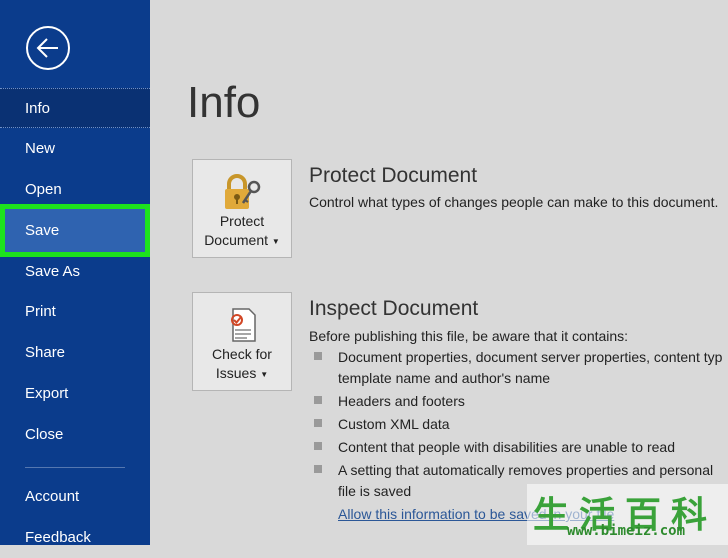 This screenshot has height=558, width=728. Describe the element at coordinates (75, 353) in the screenshot. I see `nav-item-share: Share` at that location.